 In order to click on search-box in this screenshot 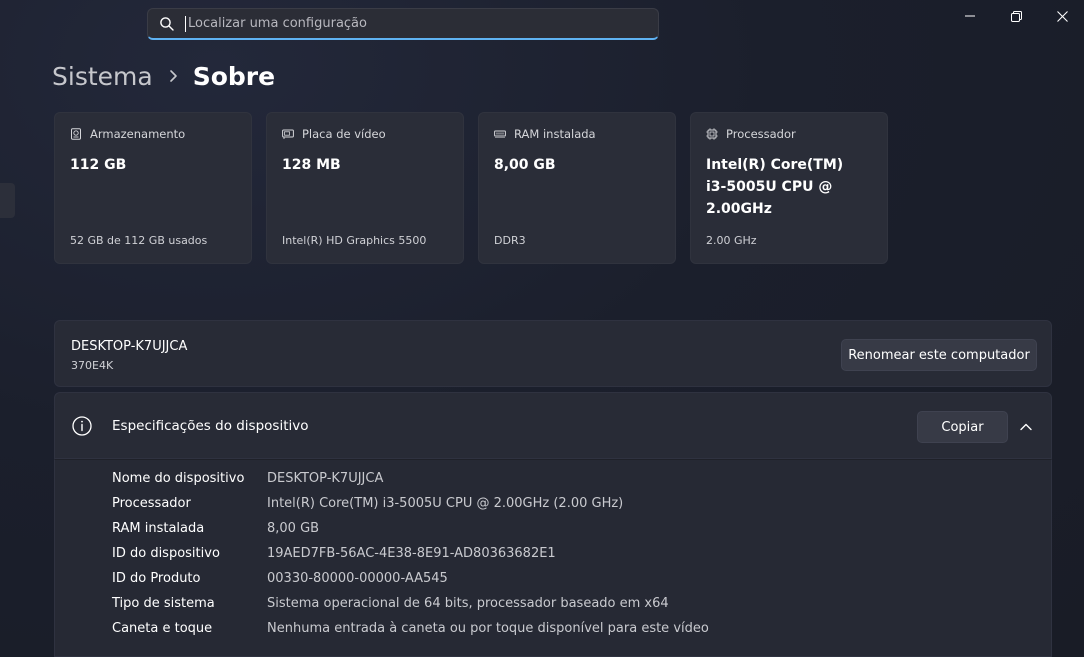, I will do `click(403, 24)`.